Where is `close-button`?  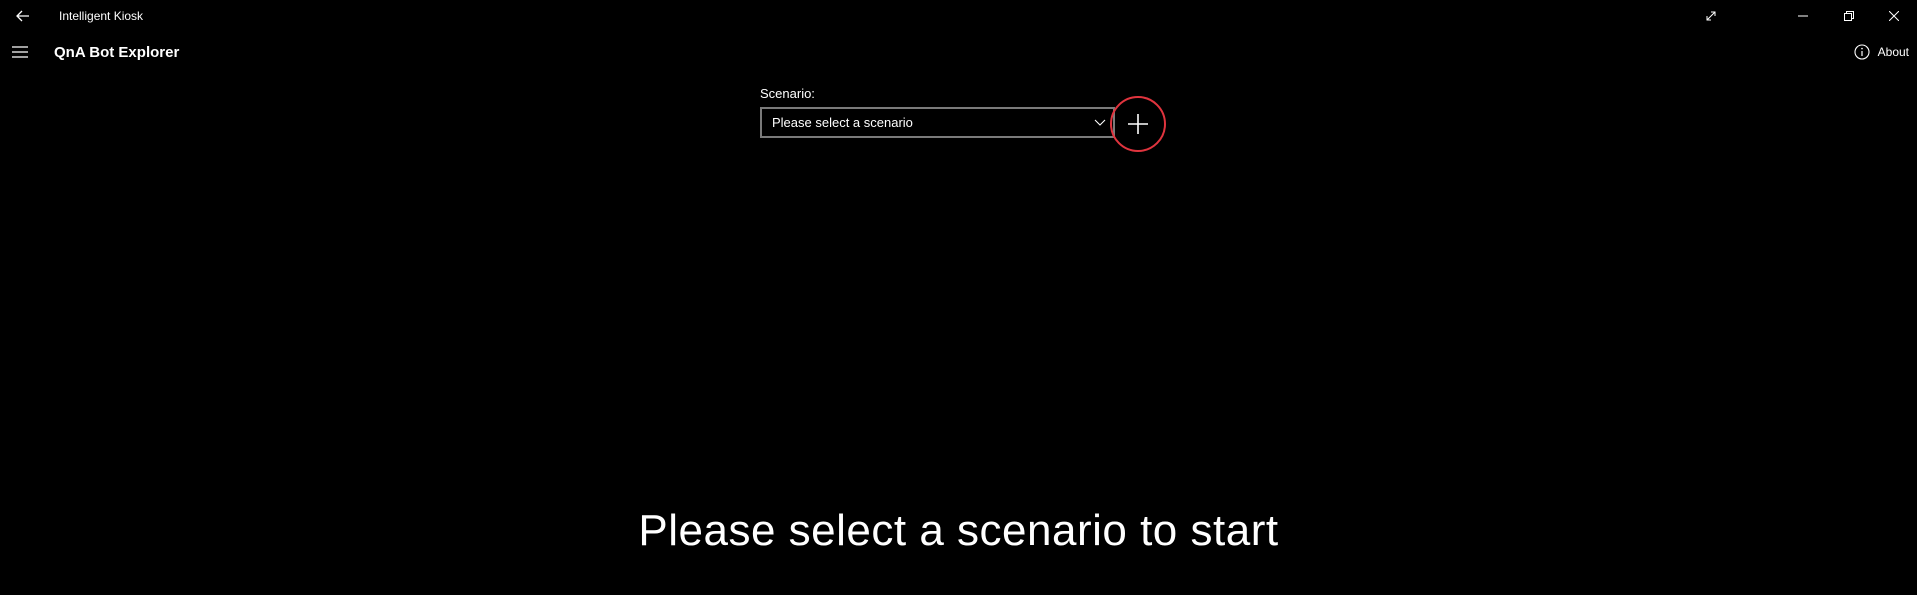
close-button is located at coordinates (1894, 16).